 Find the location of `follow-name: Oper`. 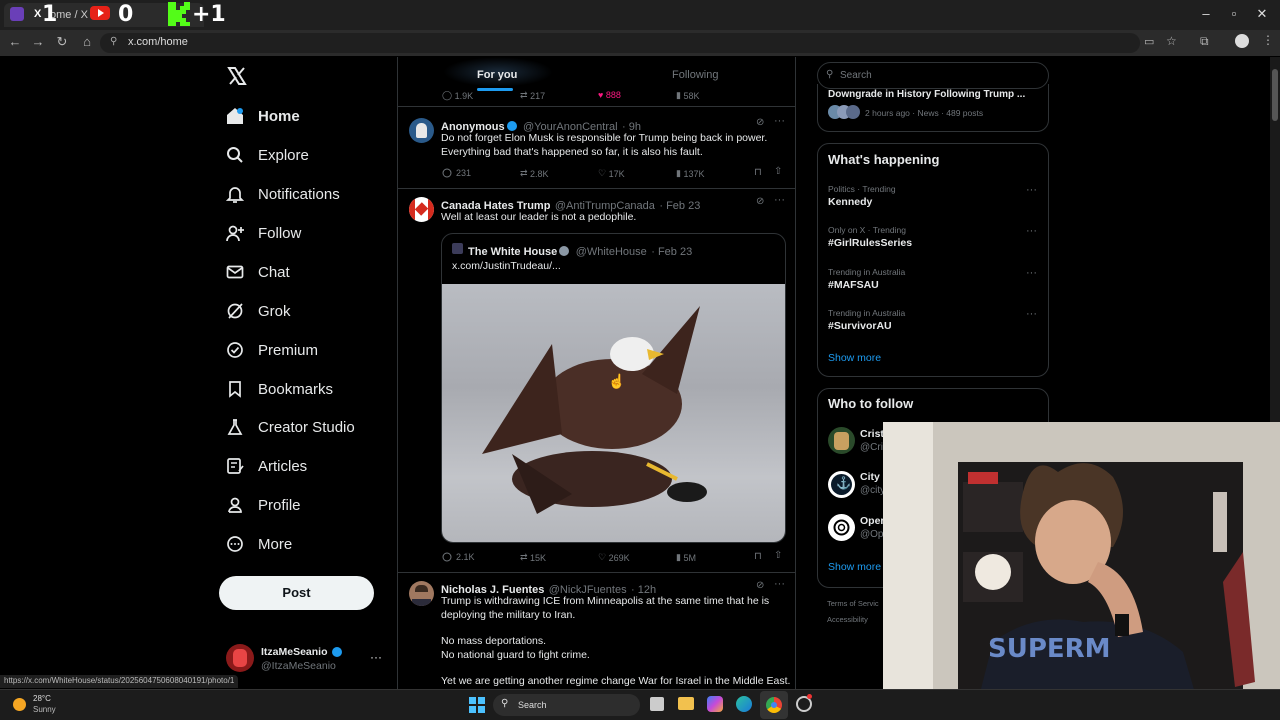

follow-name: Oper is located at coordinates (872, 521).